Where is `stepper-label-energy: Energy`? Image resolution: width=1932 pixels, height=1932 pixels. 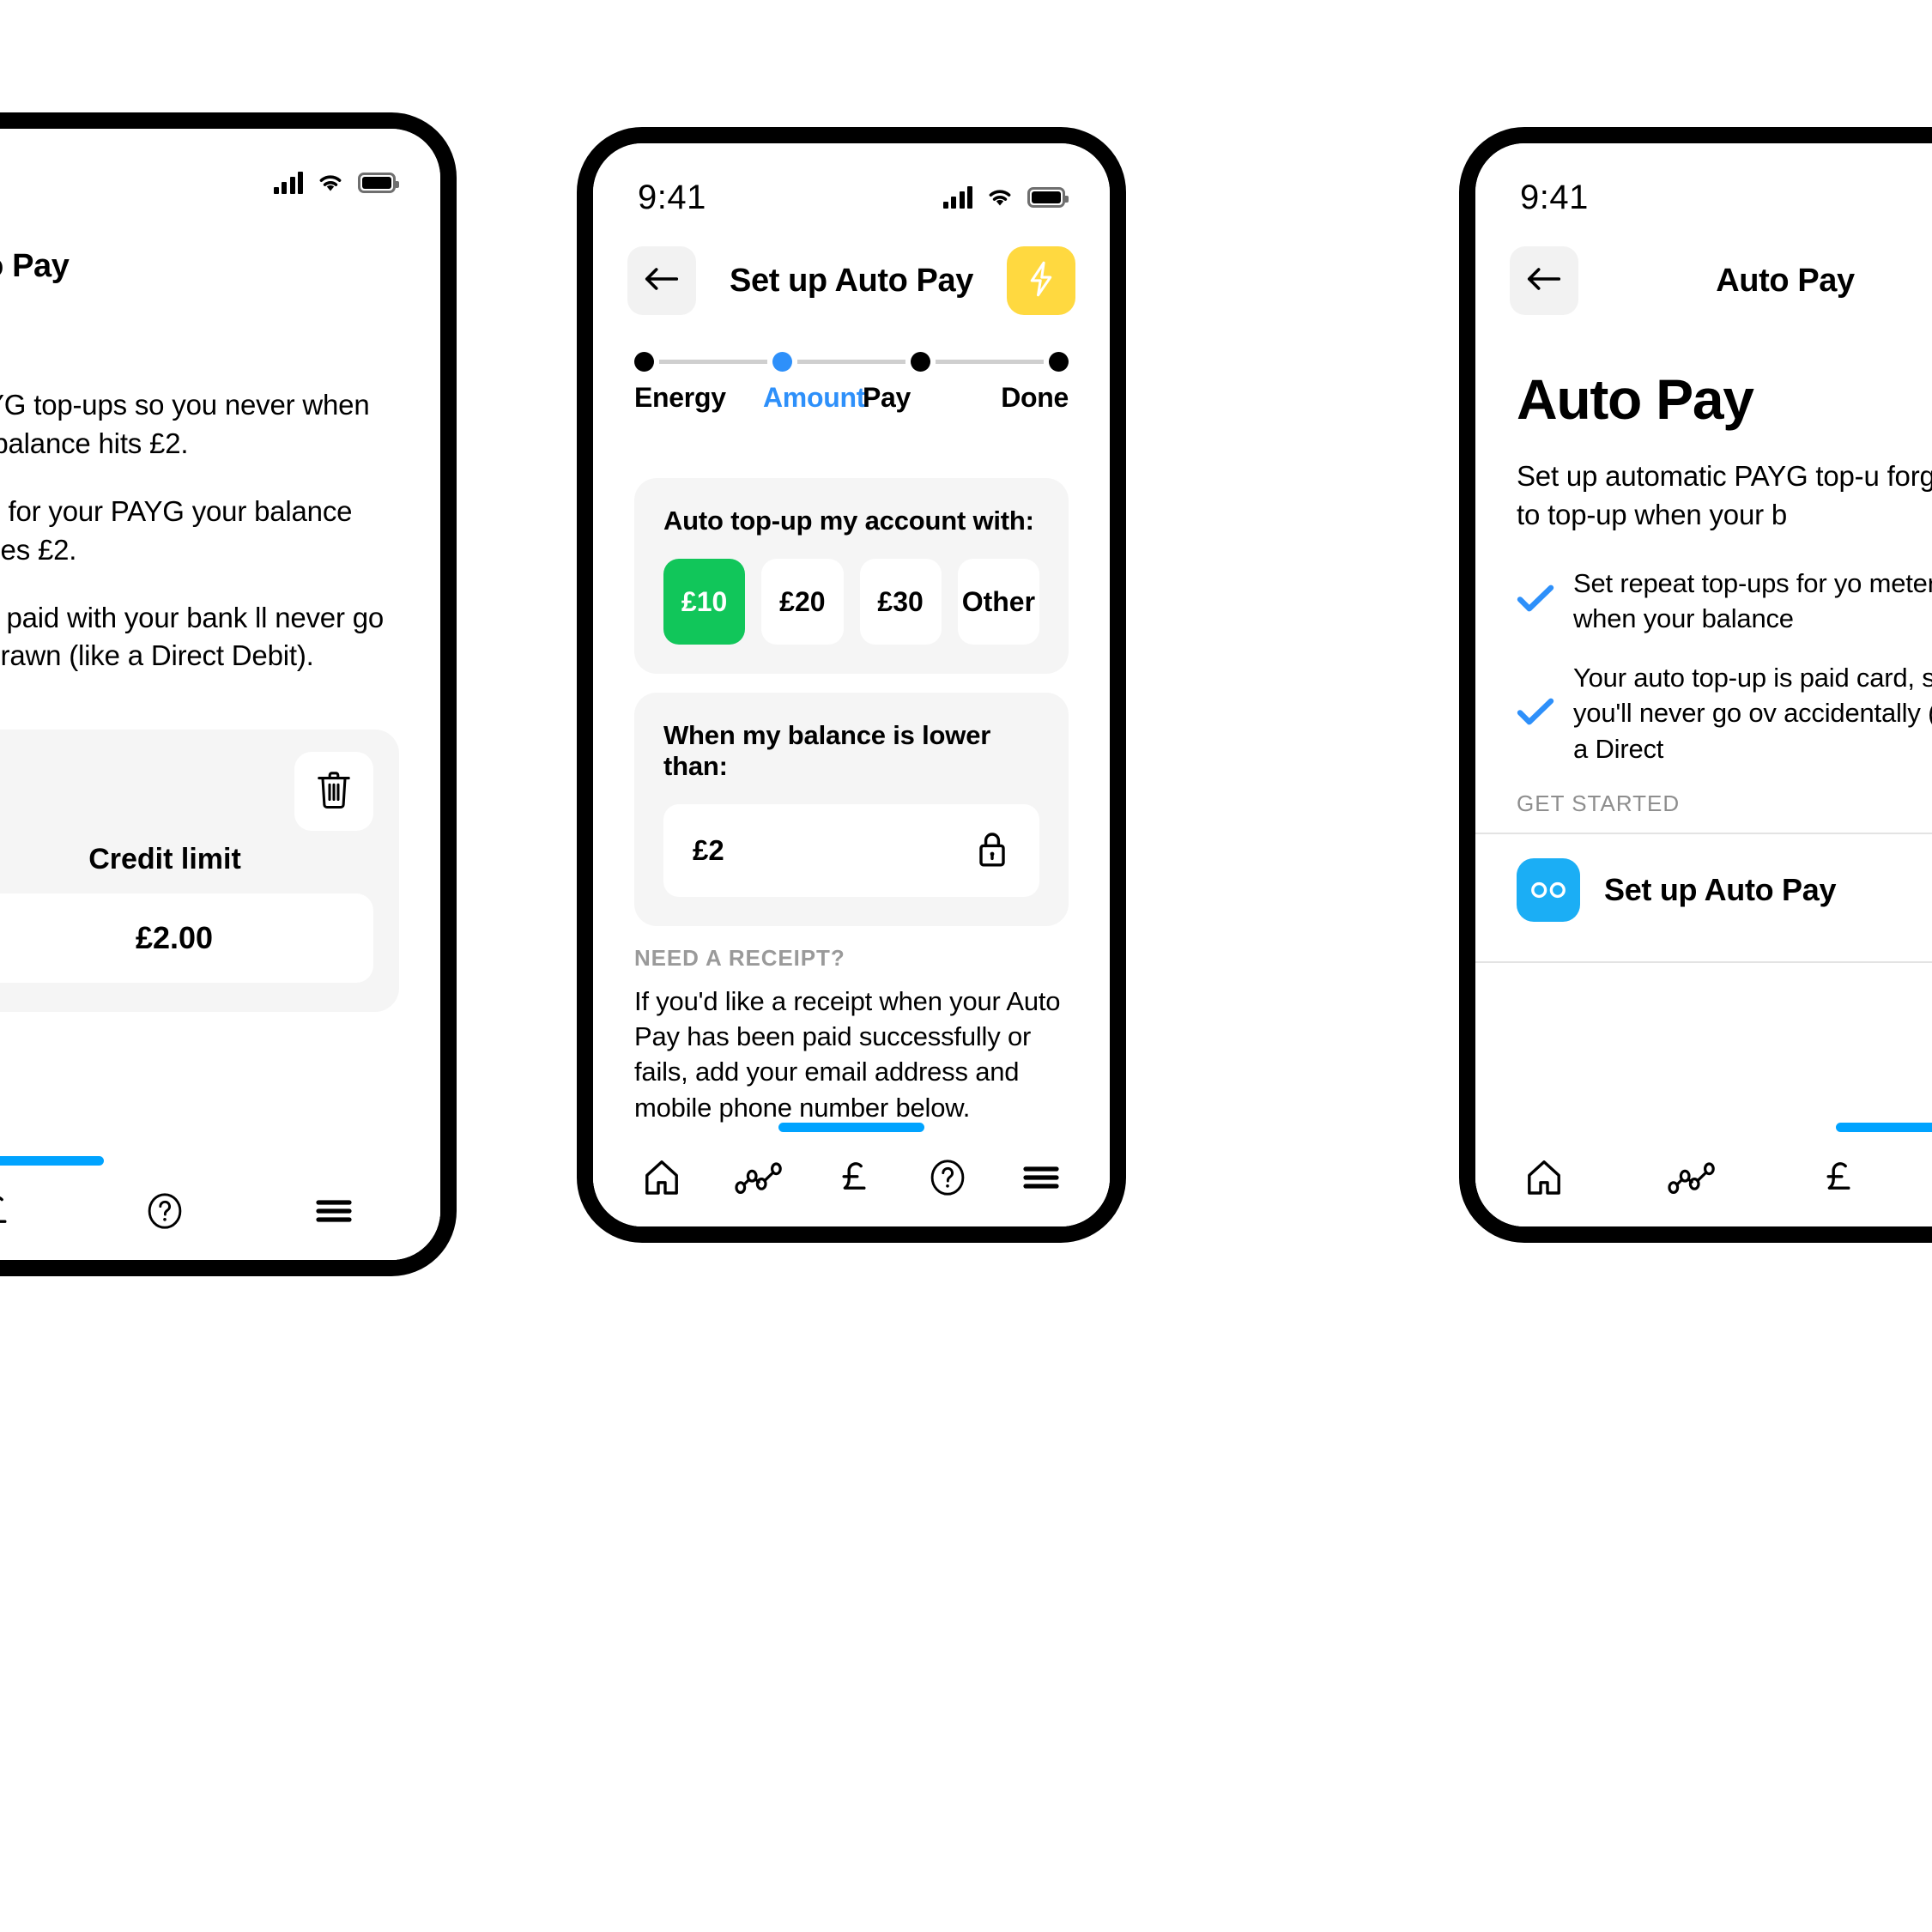
stepper-label-energy: Energy is located at coordinates (680, 398).